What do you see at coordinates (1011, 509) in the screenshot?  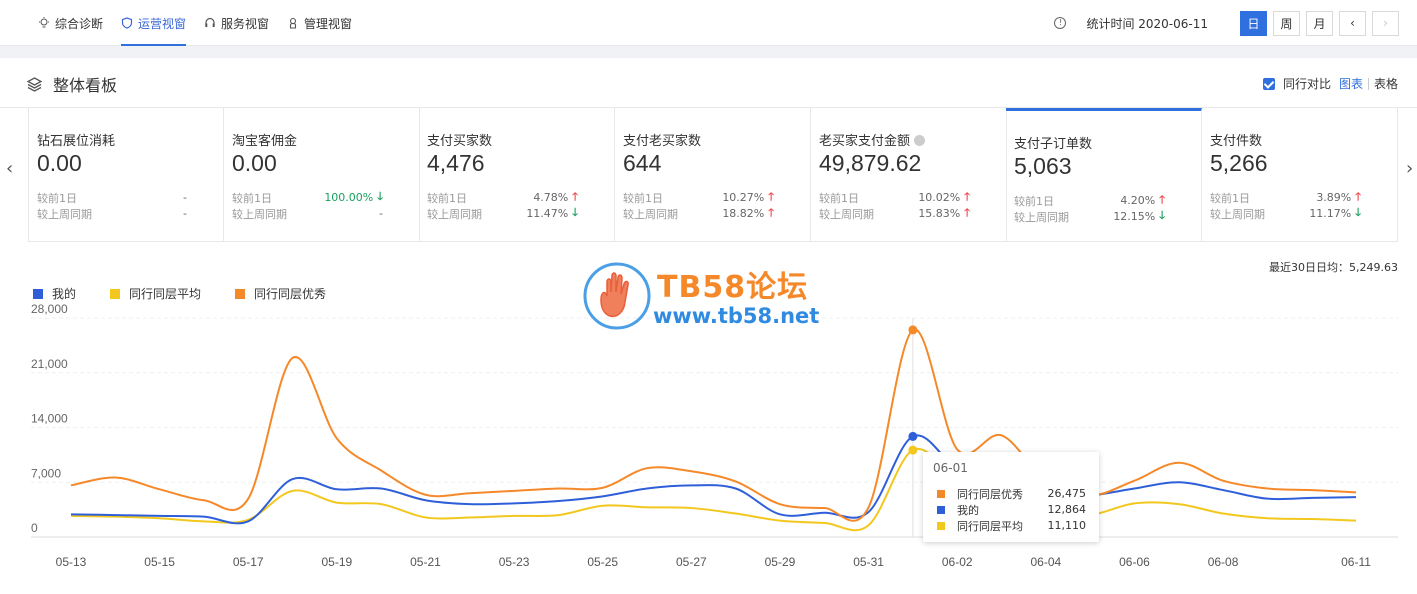 I see `tooltip-row: 我的 12,864` at bounding box center [1011, 509].